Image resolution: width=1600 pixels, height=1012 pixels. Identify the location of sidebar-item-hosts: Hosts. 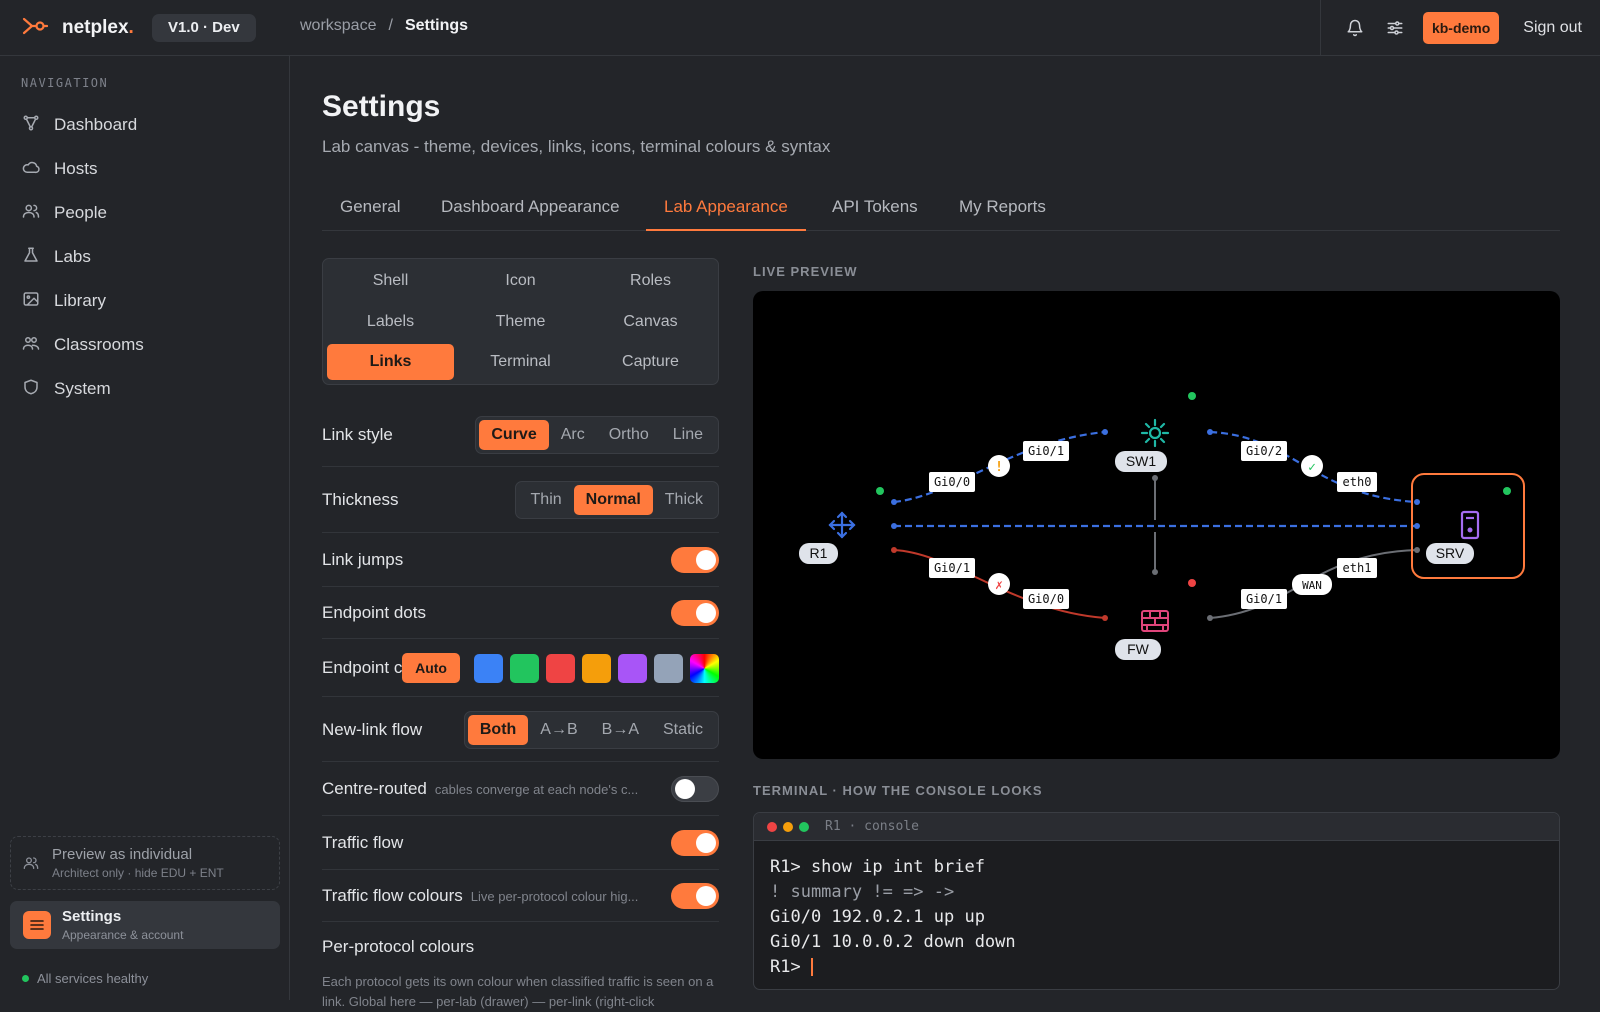
(59, 169).